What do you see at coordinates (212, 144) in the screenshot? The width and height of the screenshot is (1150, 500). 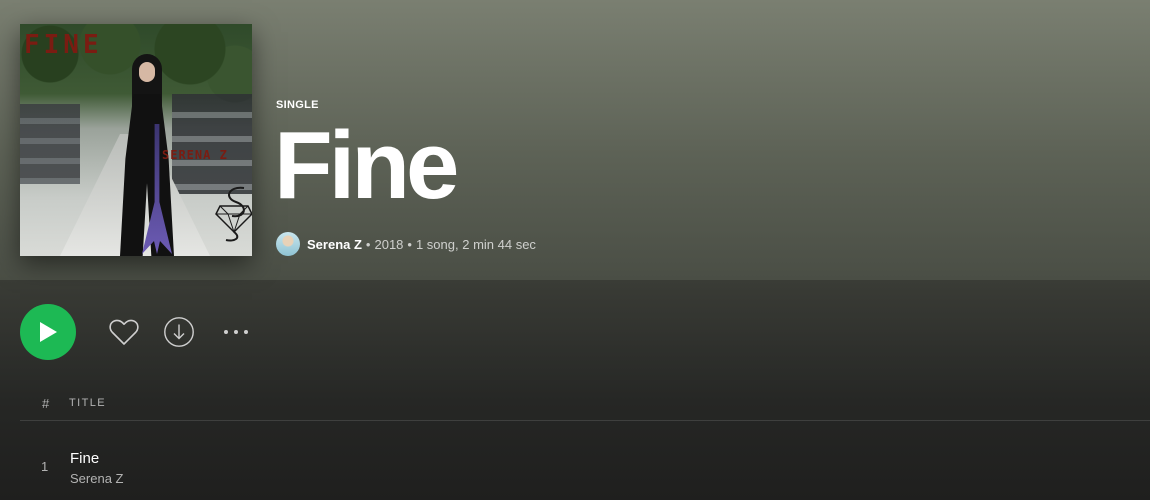 I see `cover-cars-right` at bounding box center [212, 144].